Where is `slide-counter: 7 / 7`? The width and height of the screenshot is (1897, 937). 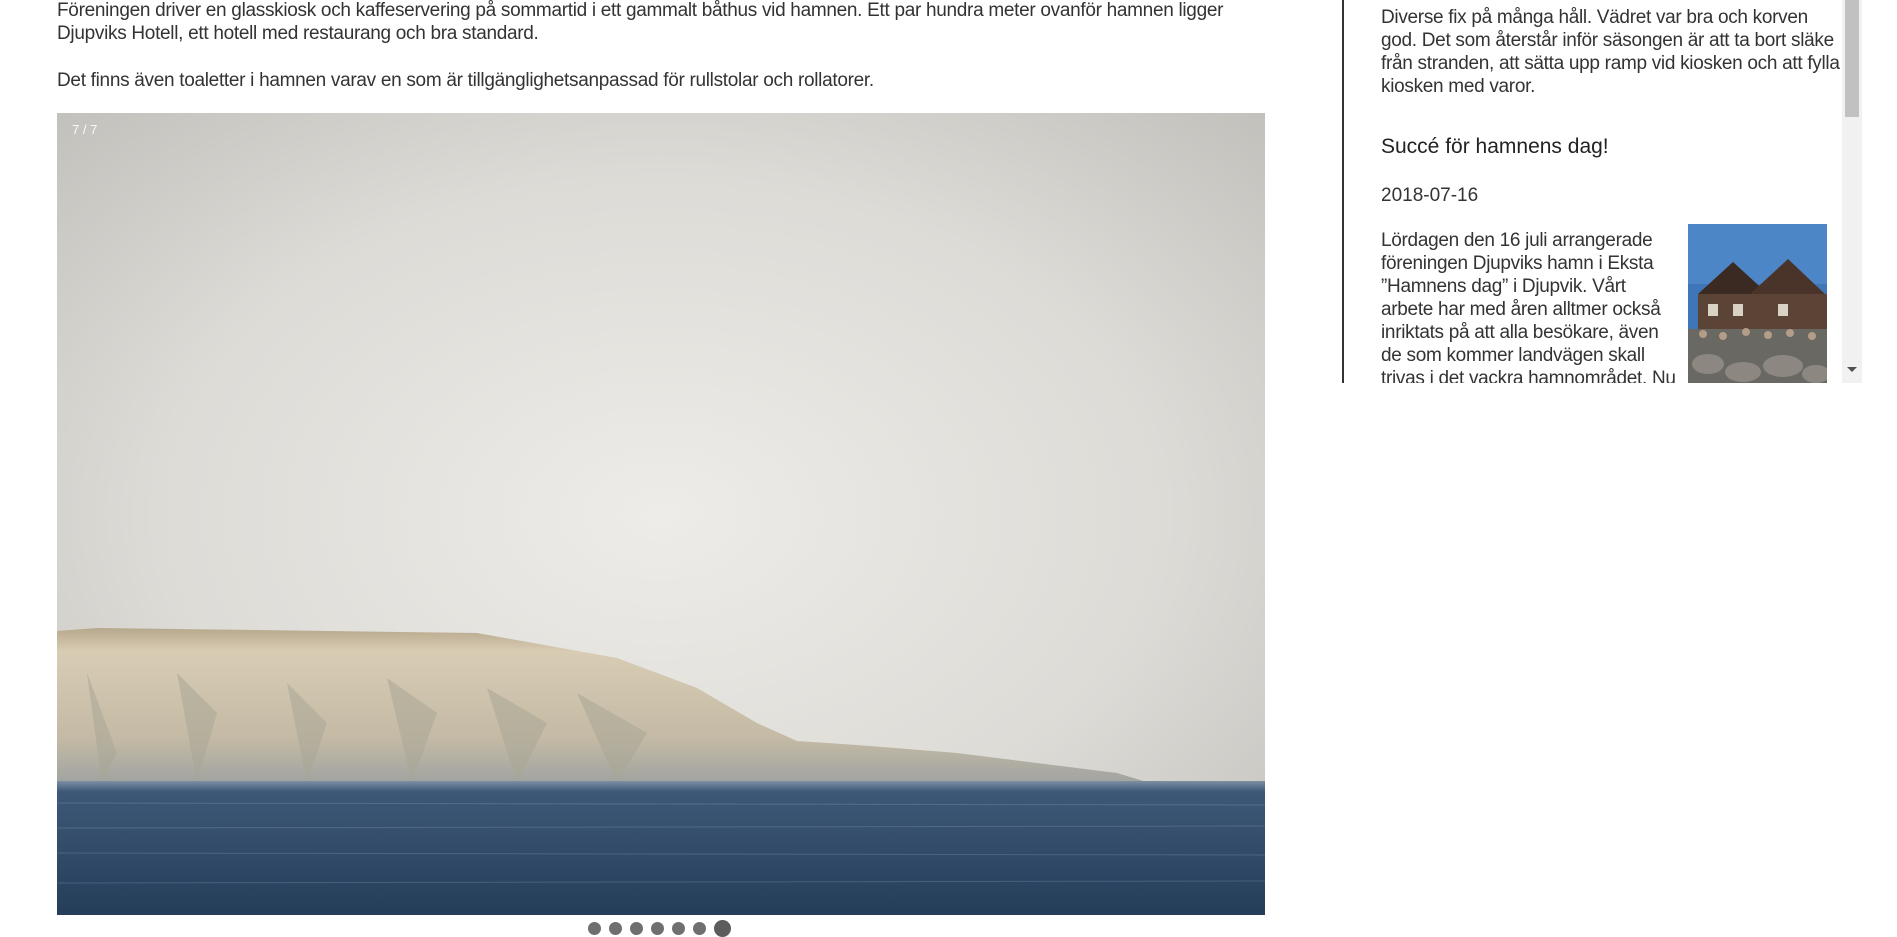
slide-counter: 7 / 7 is located at coordinates (85, 129).